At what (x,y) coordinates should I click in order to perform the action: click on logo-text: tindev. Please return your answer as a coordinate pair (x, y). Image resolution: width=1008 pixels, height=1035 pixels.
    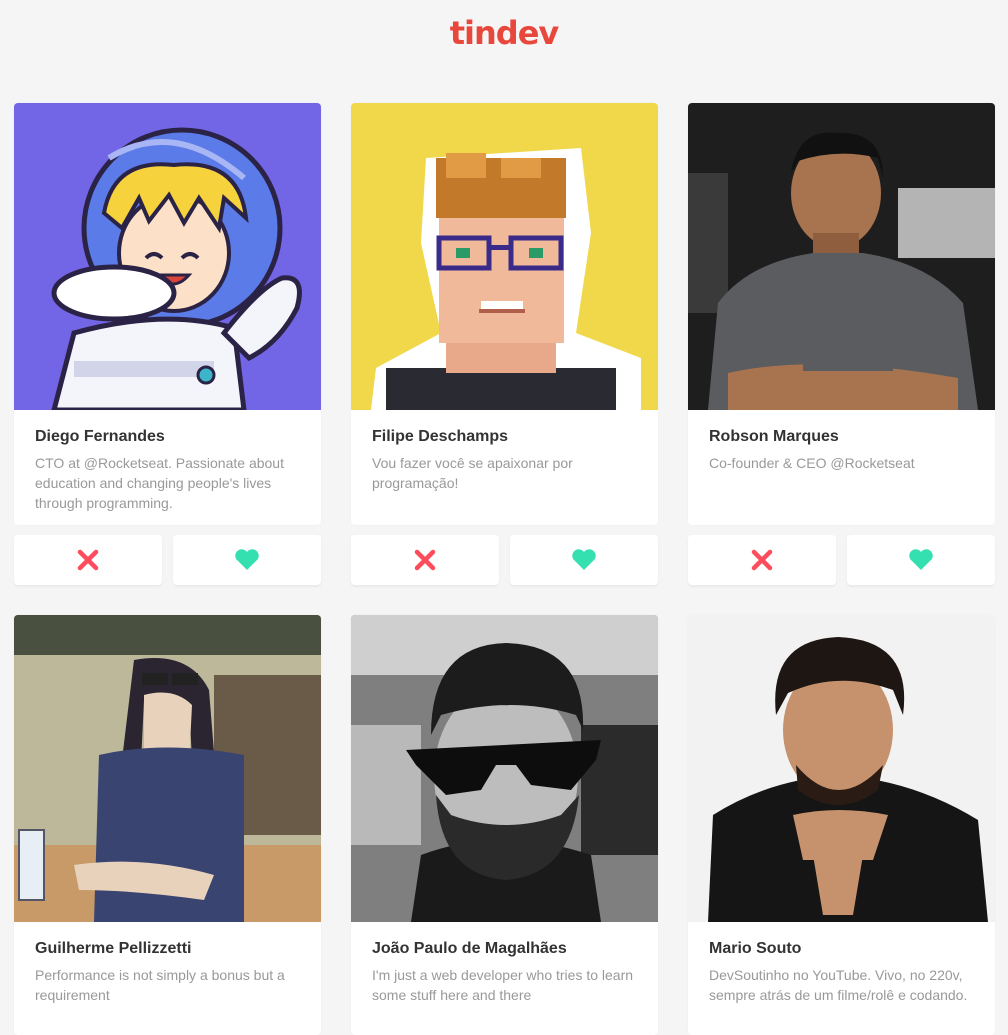
    Looking at the image, I should click on (504, 33).